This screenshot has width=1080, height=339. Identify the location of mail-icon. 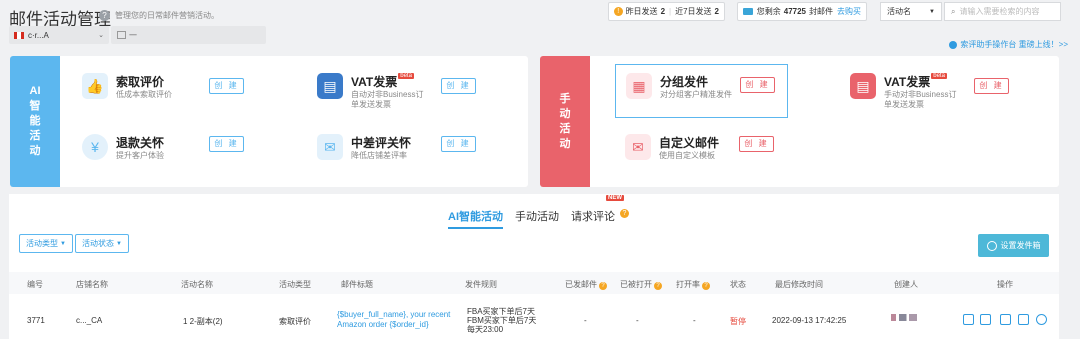
(748, 11).